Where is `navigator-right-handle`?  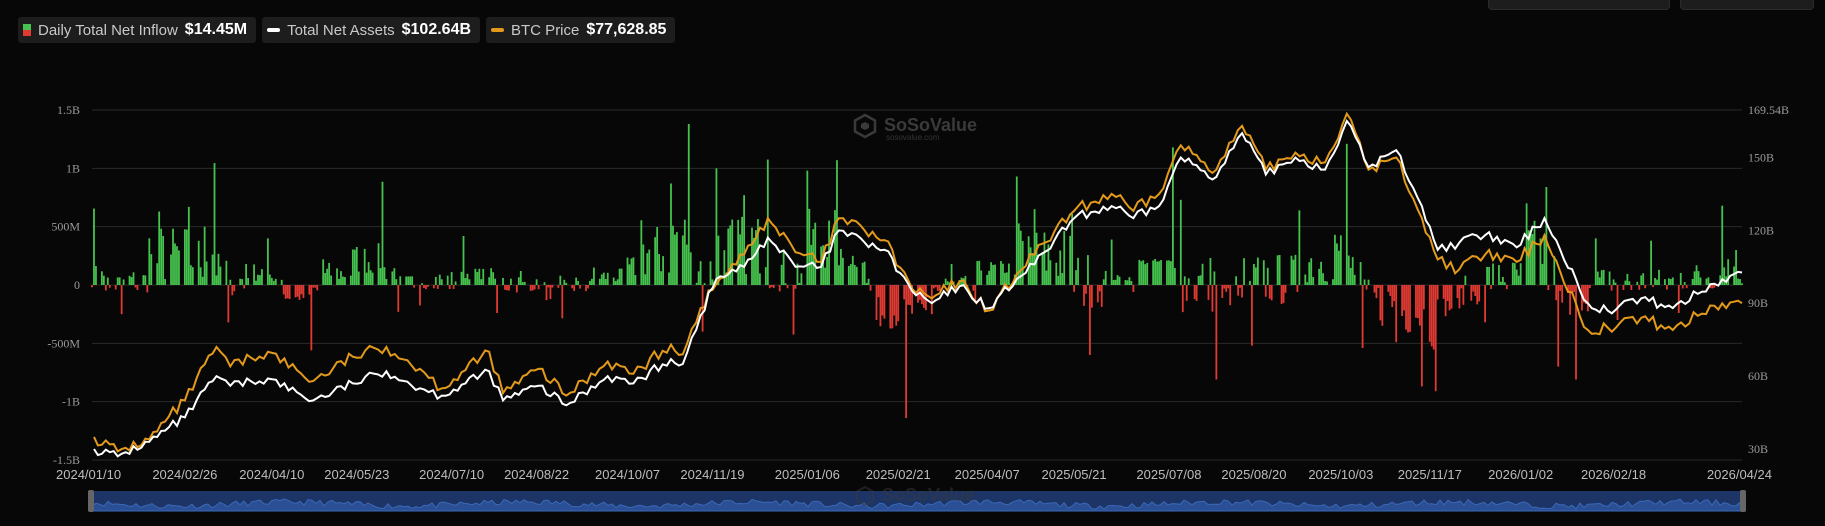 navigator-right-handle is located at coordinates (1743, 501).